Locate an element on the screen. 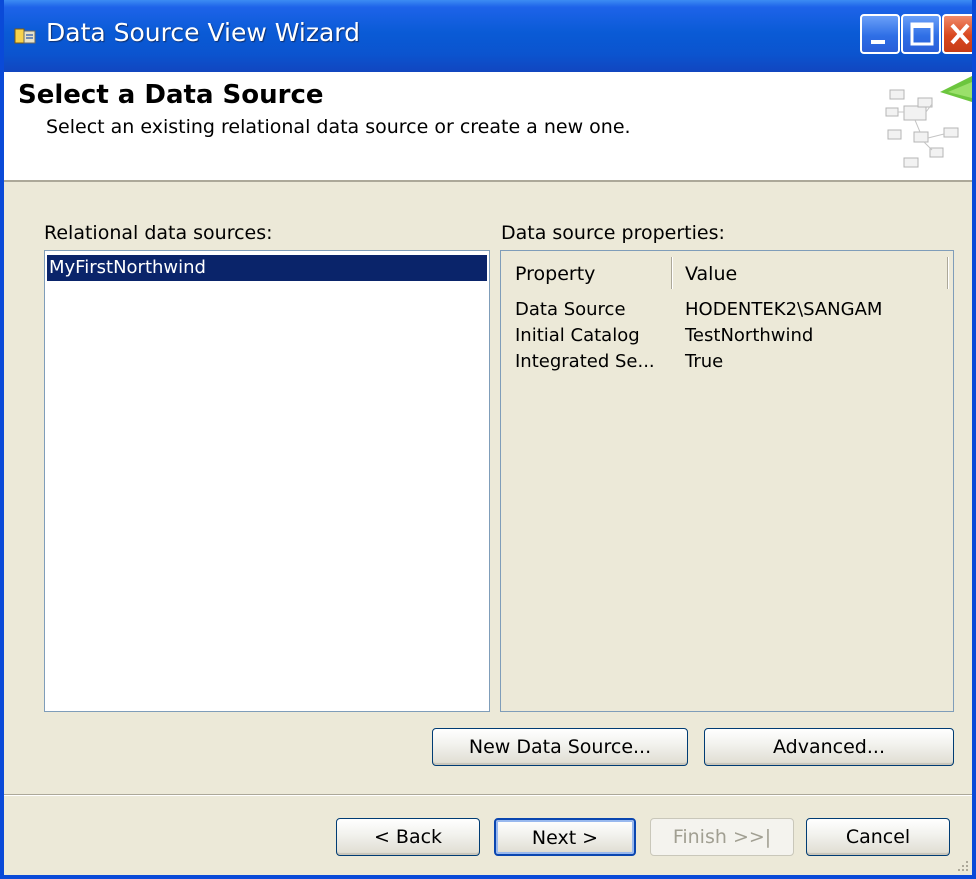  close-button is located at coordinates (957, 34).